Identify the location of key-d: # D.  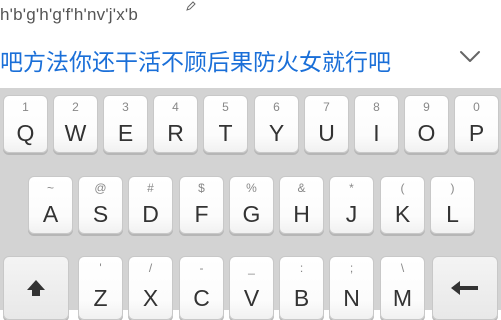
(150, 205).